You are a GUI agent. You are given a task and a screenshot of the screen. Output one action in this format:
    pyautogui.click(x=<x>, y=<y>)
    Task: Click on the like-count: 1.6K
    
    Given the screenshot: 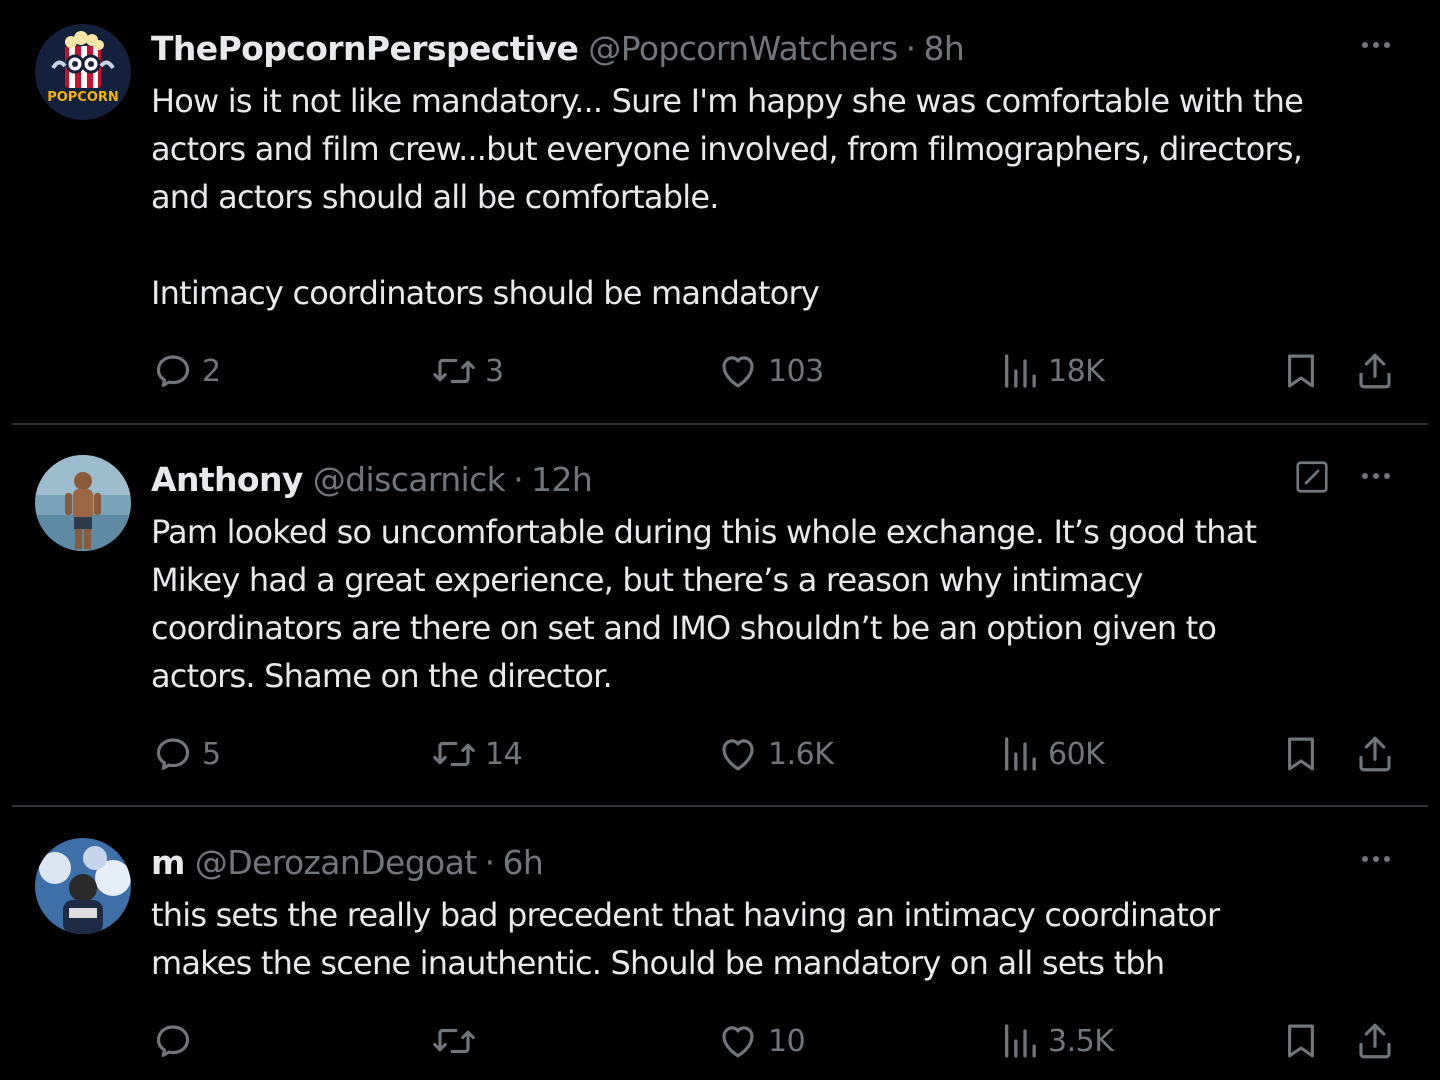 What is the action you would take?
    pyautogui.click(x=801, y=754)
    